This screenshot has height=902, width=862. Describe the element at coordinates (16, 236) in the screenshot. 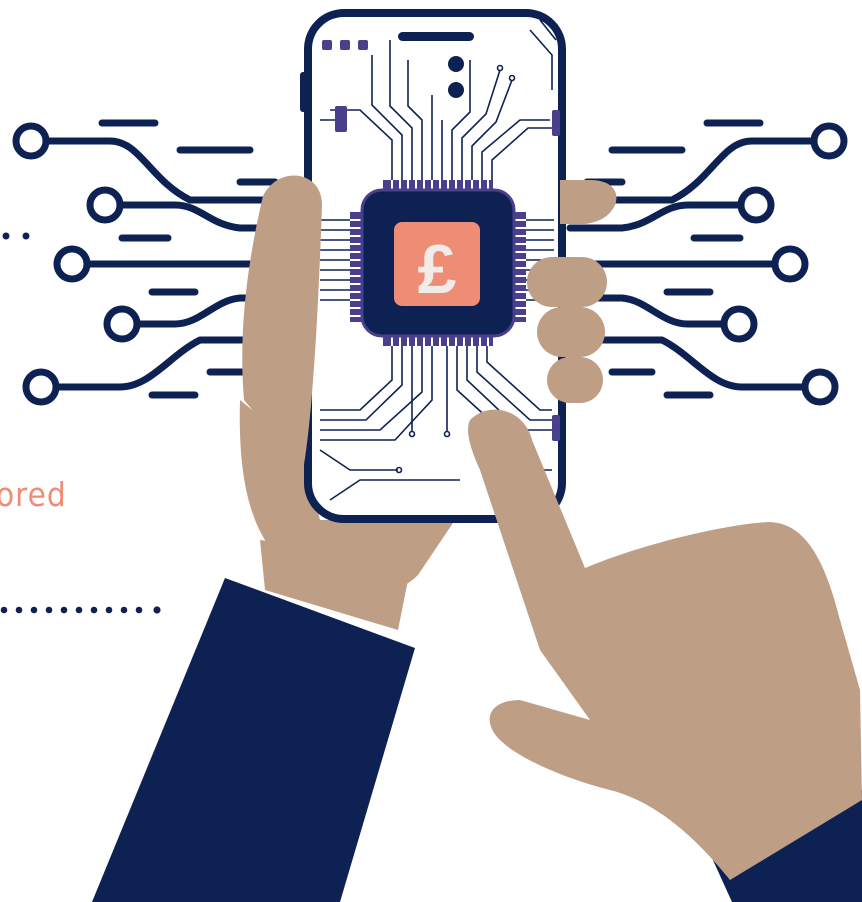

I see `dotted-leader-top` at that location.